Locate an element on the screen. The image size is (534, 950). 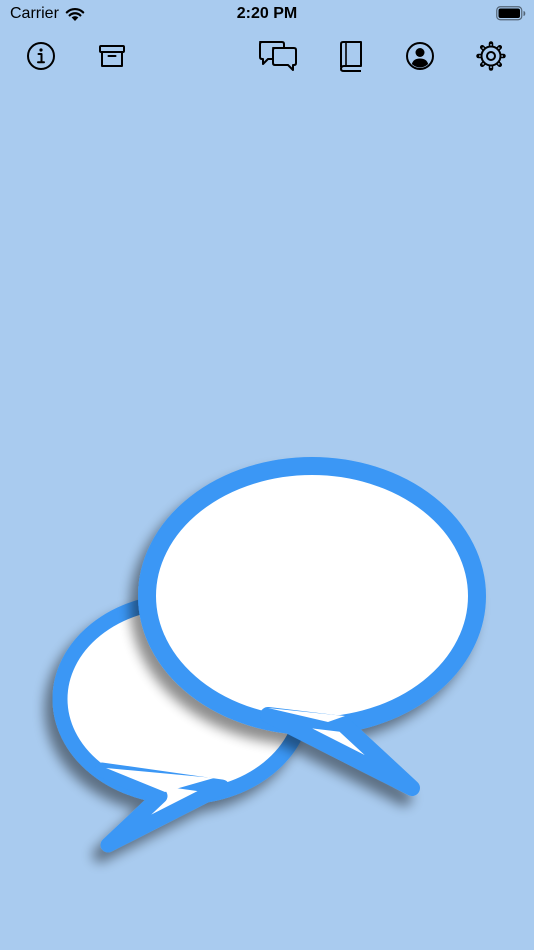
info-button is located at coordinates (41, 56).